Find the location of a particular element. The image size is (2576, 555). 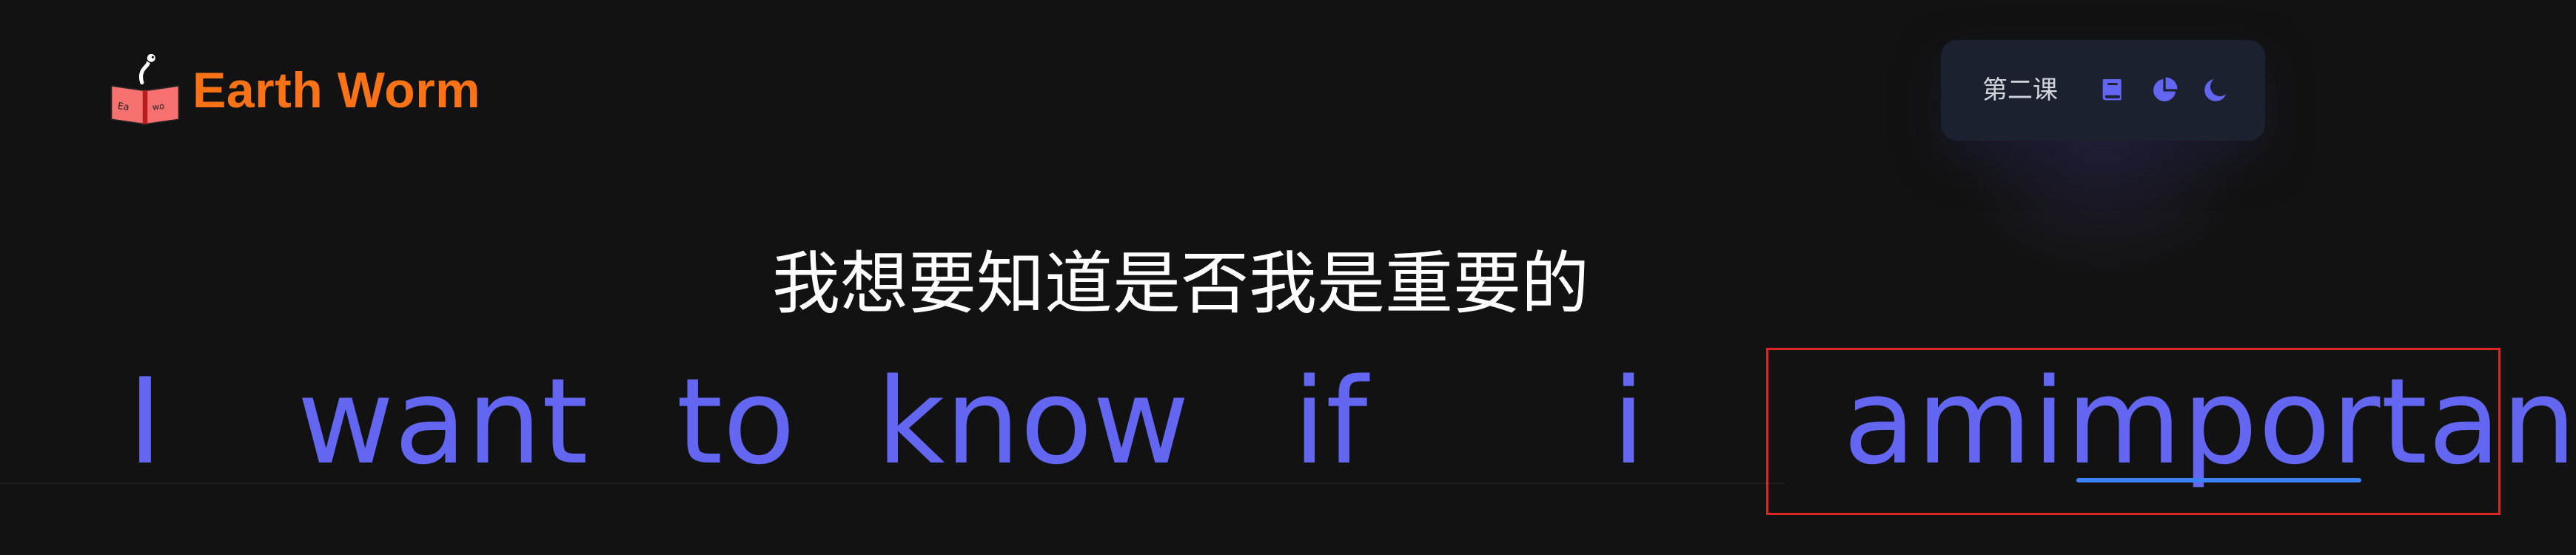

lesson-selector: 第二课 is located at coordinates (2020, 90).